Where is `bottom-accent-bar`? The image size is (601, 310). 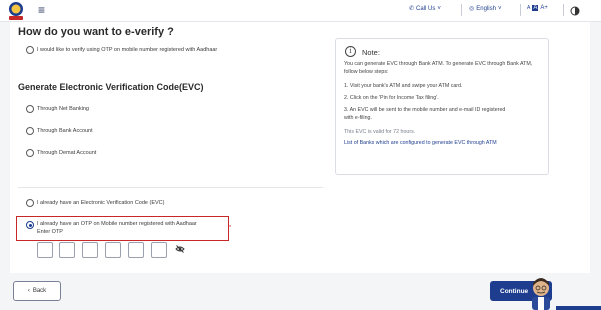 bottom-accent-bar is located at coordinates (578, 308).